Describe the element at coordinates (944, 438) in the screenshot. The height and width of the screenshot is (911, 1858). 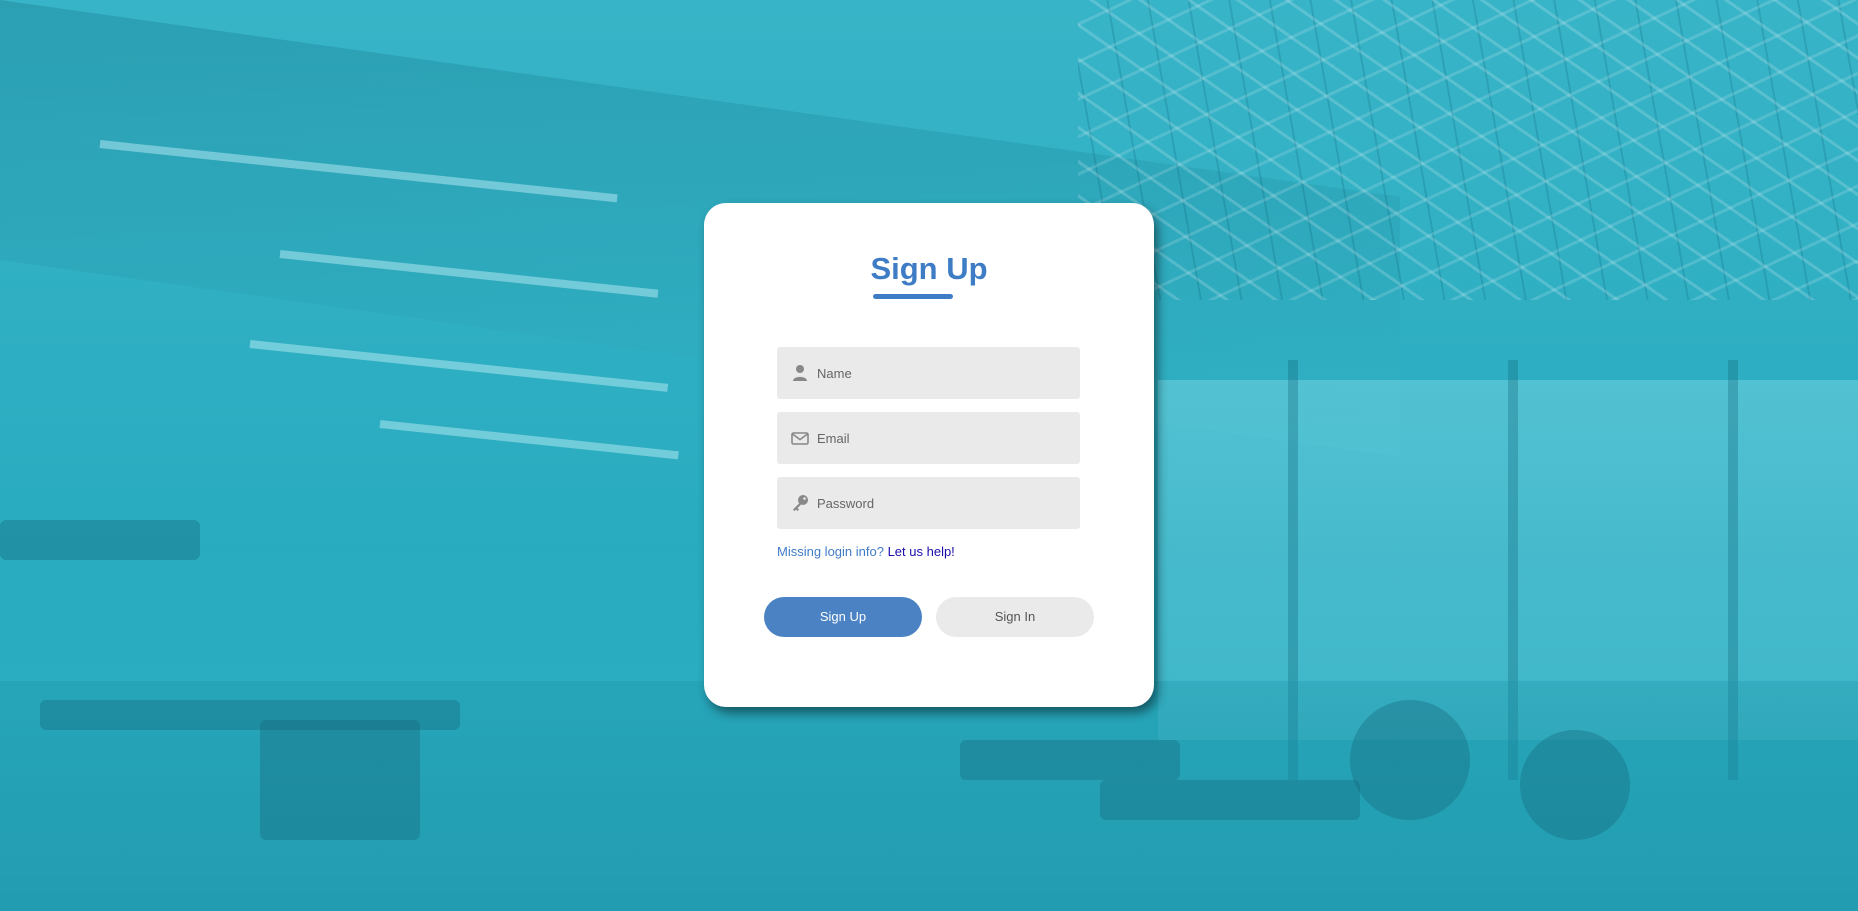
I see `email-input` at that location.